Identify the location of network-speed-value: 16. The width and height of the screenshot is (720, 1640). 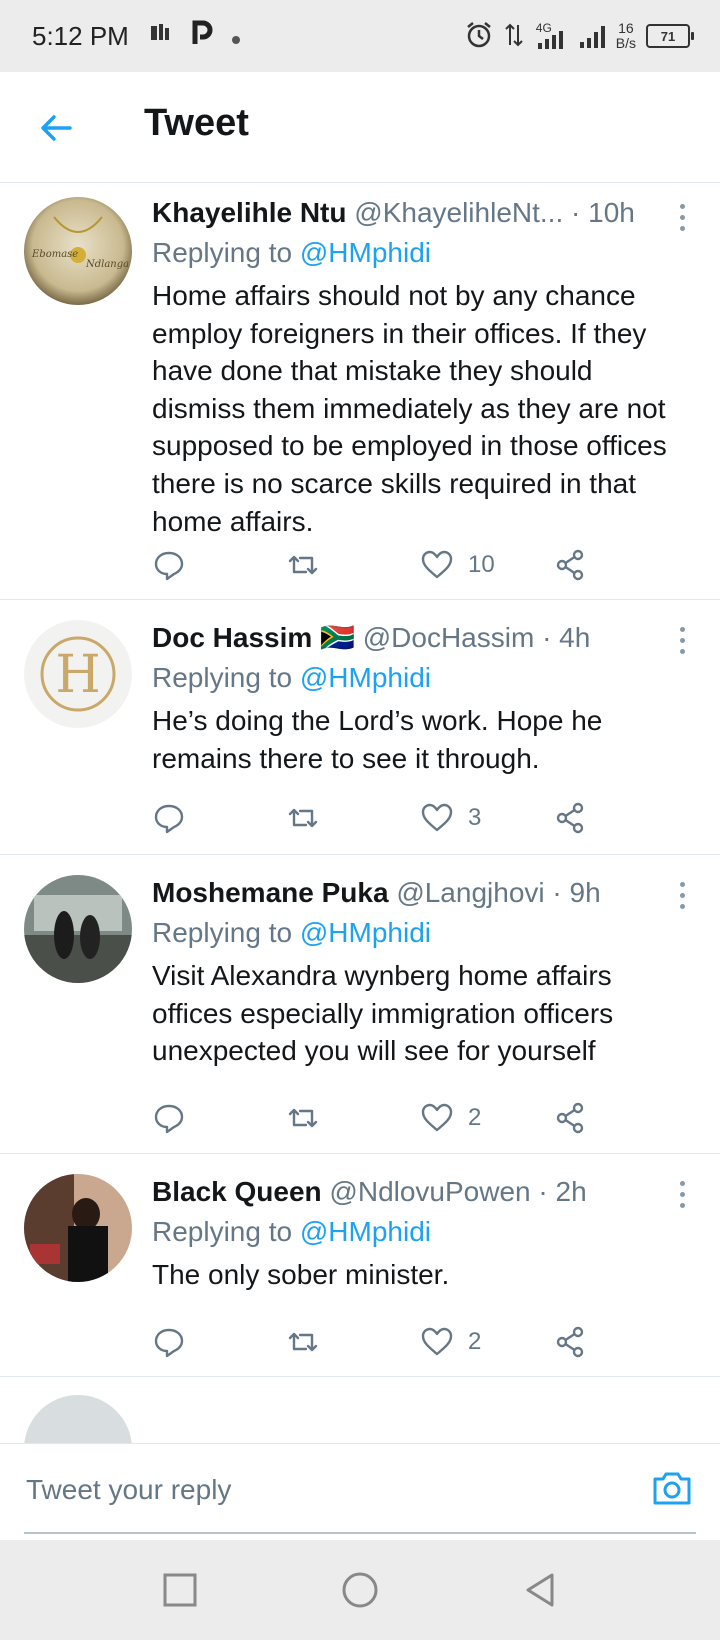
(626, 28).